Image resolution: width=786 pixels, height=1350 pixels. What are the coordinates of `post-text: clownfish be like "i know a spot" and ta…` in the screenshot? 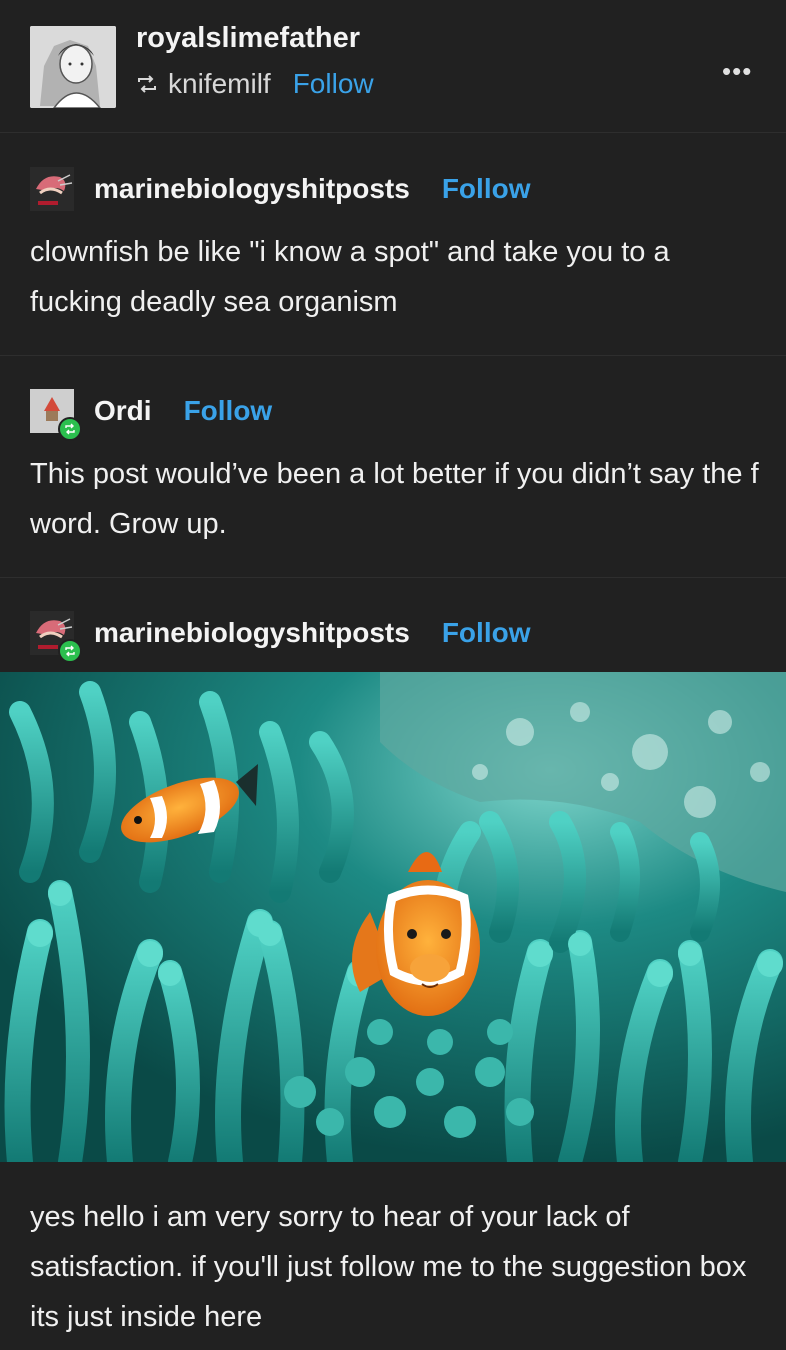 It's located at (350, 277).